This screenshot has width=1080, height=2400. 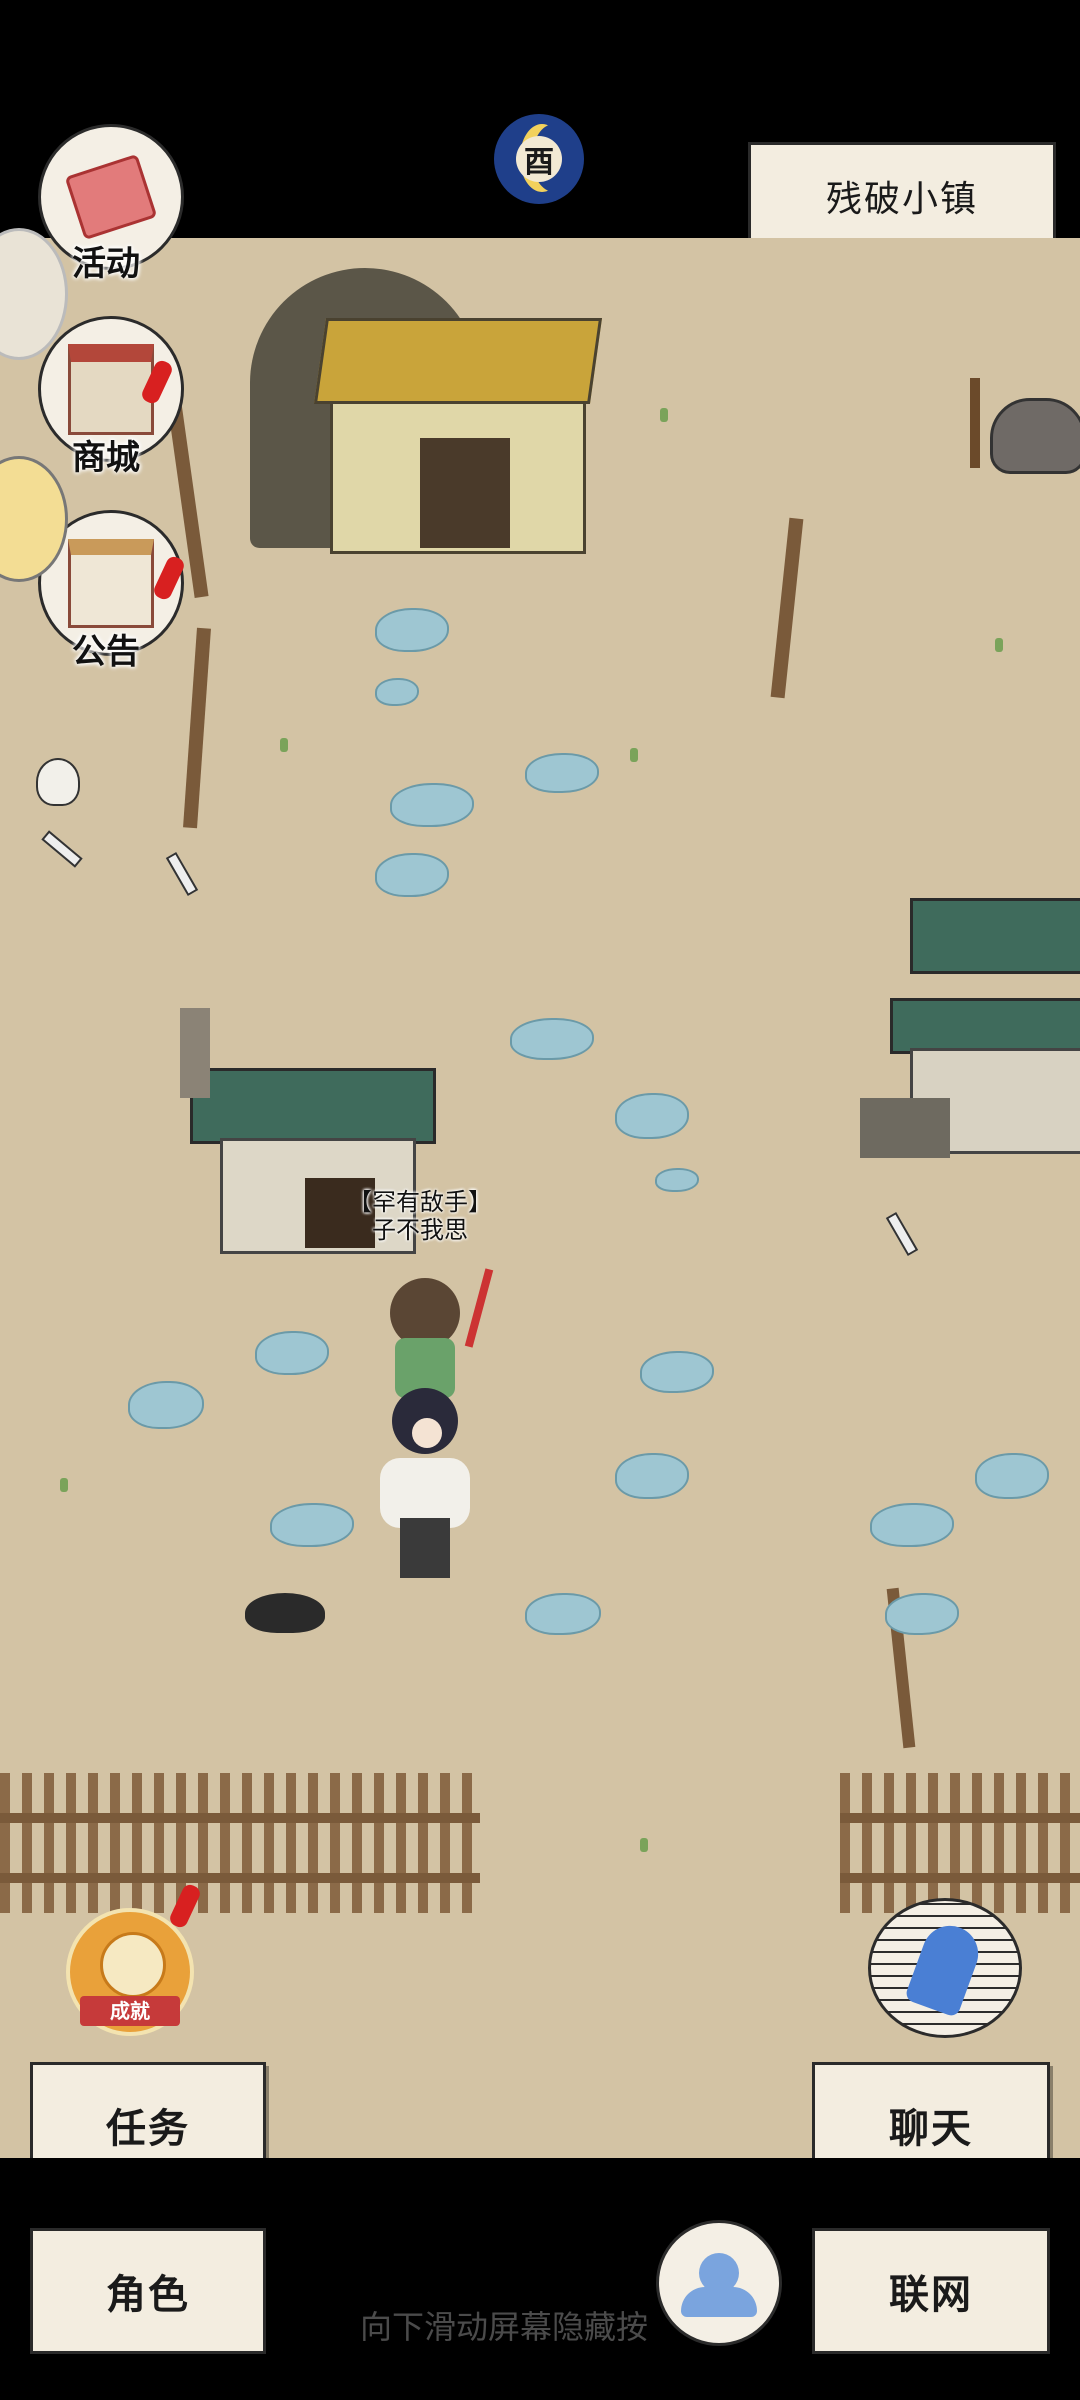 I want to click on npc-name-tag: 【罕有敌手】 子不我思, so click(x=420, y=1216).